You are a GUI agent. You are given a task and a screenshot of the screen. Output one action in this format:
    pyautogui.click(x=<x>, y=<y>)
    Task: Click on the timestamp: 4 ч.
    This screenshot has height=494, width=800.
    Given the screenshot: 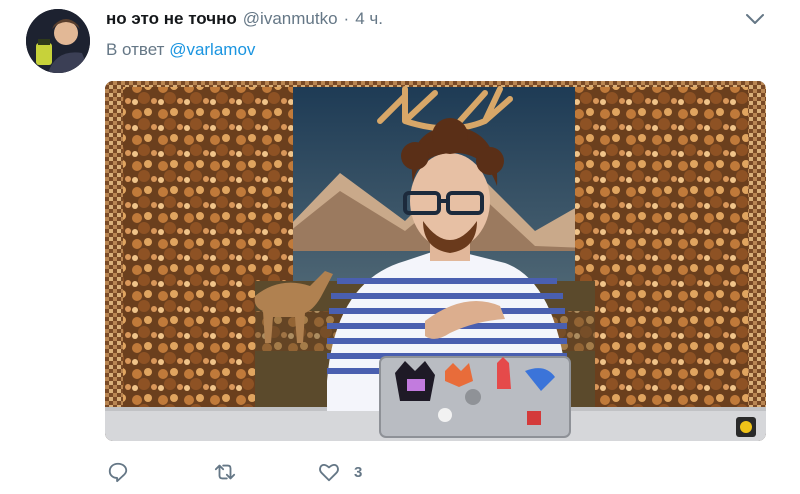 What is the action you would take?
    pyautogui.click(x=369, y=19)
    